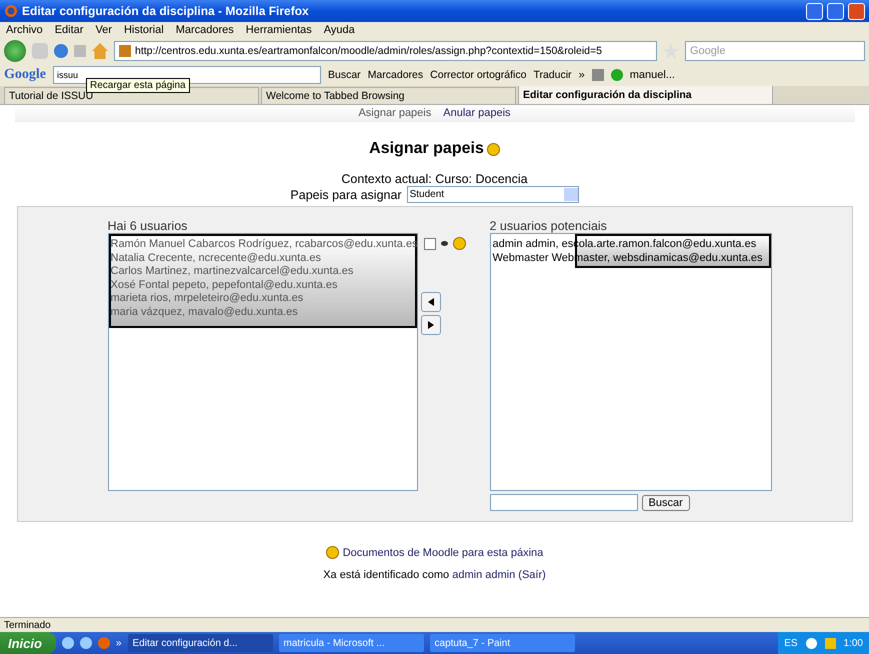 The image size is (869, 654). I want to click on toolbar-button: Marcadores, so click(396, 75).